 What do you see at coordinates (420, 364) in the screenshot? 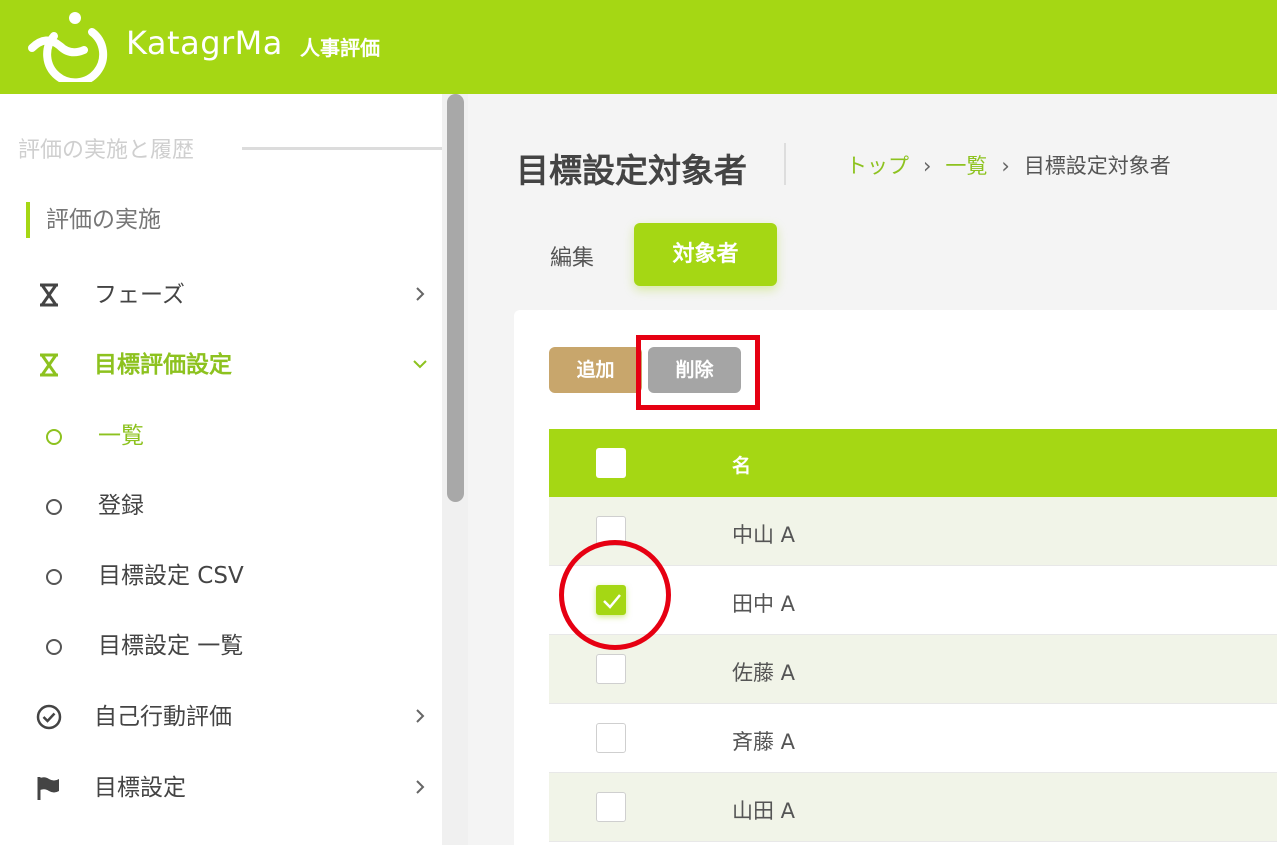
I see `chevron-down-icon` at bounding box center [420, 364].